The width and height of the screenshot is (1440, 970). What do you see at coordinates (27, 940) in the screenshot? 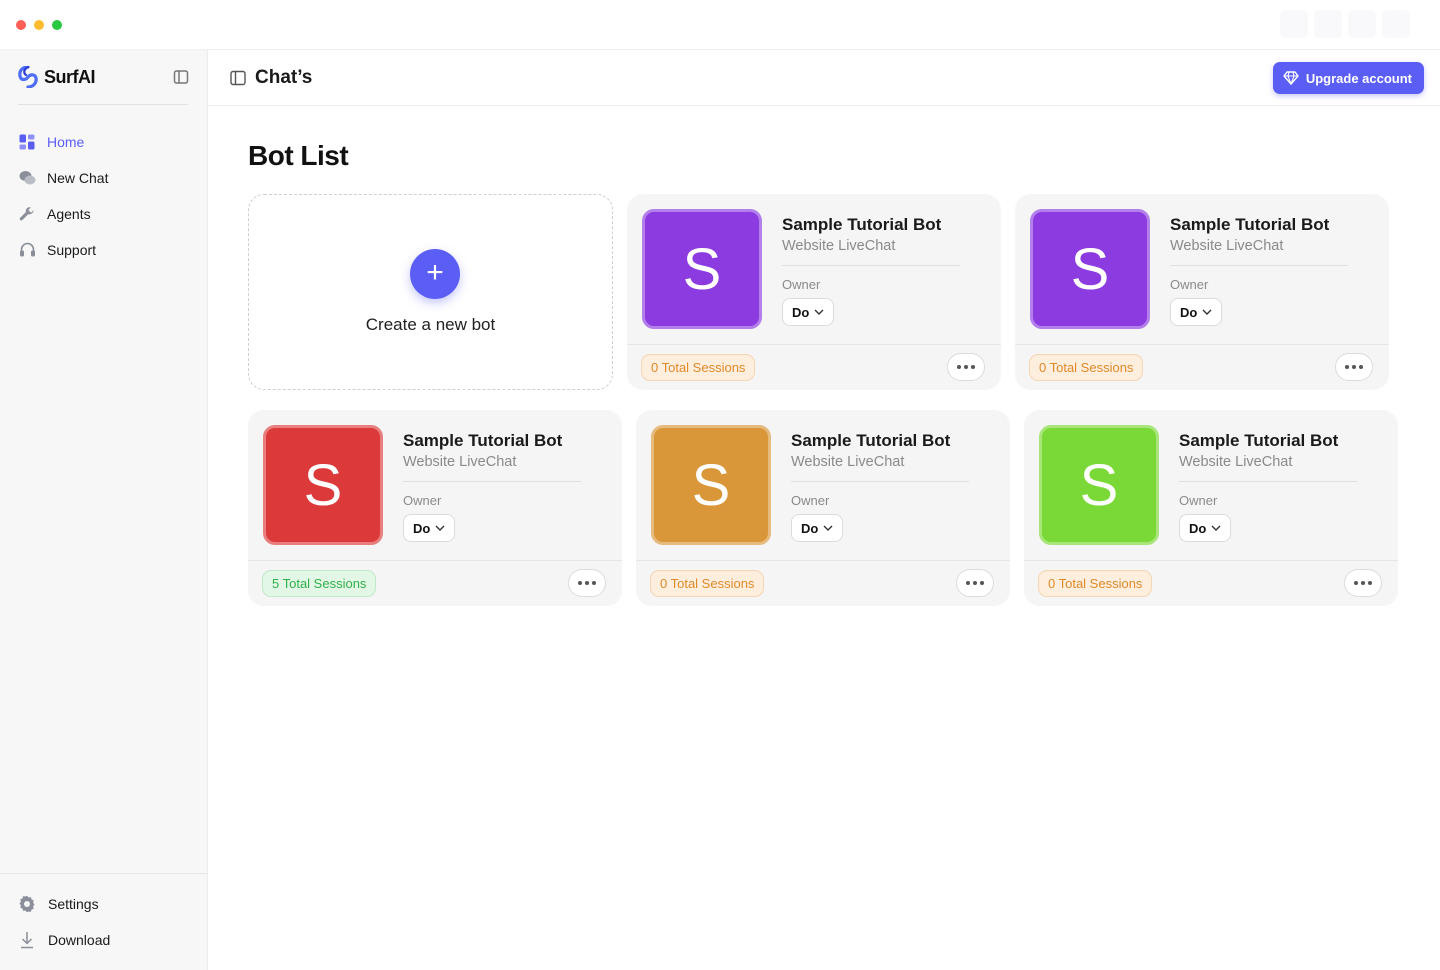
I see `download-icon` at bounding box center [27, 940].